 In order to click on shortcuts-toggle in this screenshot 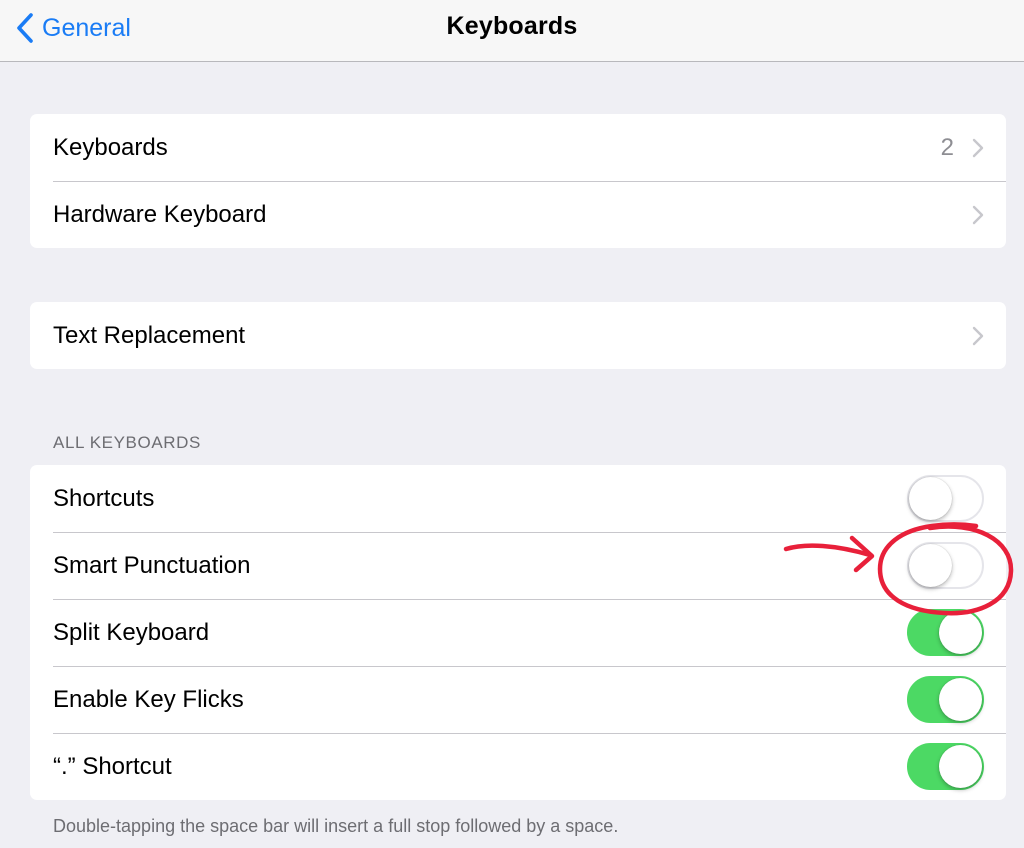, I will do `click(945, 498)`.